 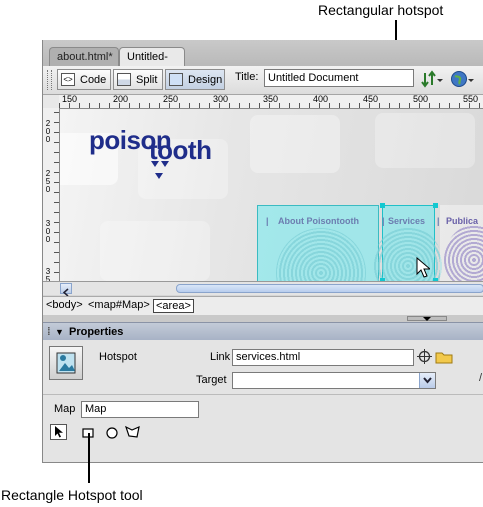 I want to click on file-management-icon, so click(x=432, y=79).